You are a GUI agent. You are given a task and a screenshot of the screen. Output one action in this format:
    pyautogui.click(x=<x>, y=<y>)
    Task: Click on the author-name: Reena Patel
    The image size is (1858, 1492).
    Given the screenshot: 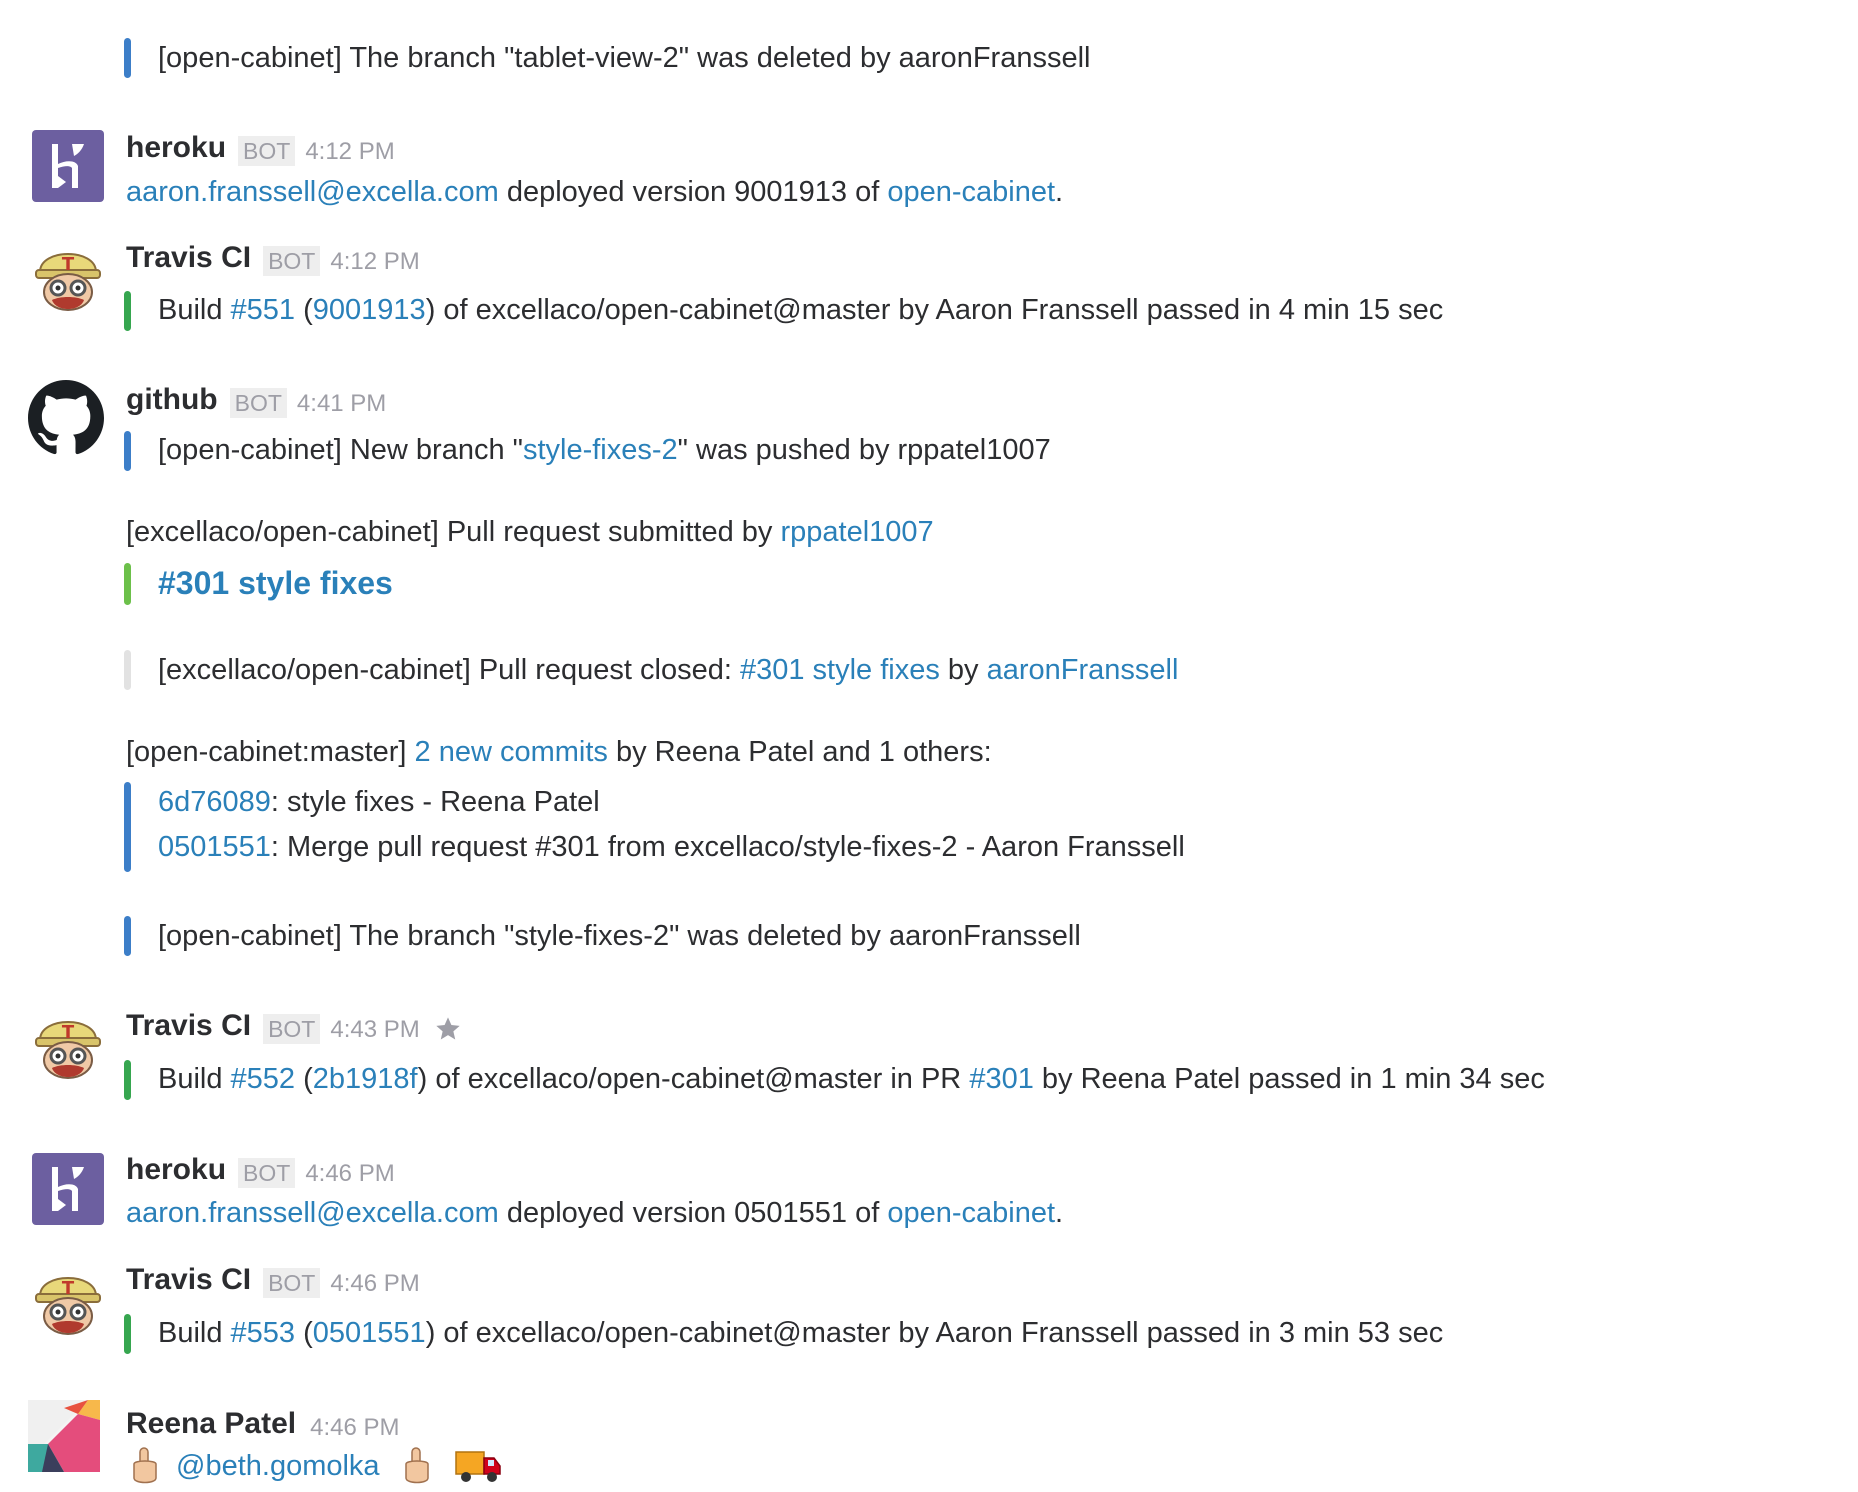 What is the action you would take?
    pyautogui.click(x=211, y=1423)
    